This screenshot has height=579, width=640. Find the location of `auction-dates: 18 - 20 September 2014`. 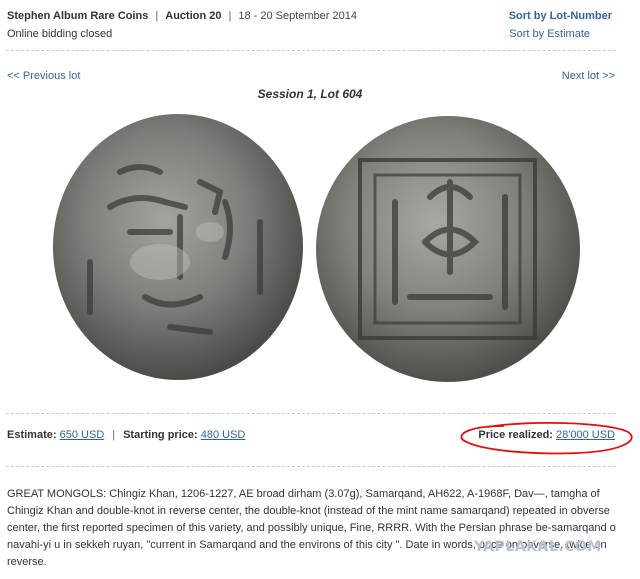

auction-dates: 18 - 20 September 2014 is located at coordinates (297, 16).